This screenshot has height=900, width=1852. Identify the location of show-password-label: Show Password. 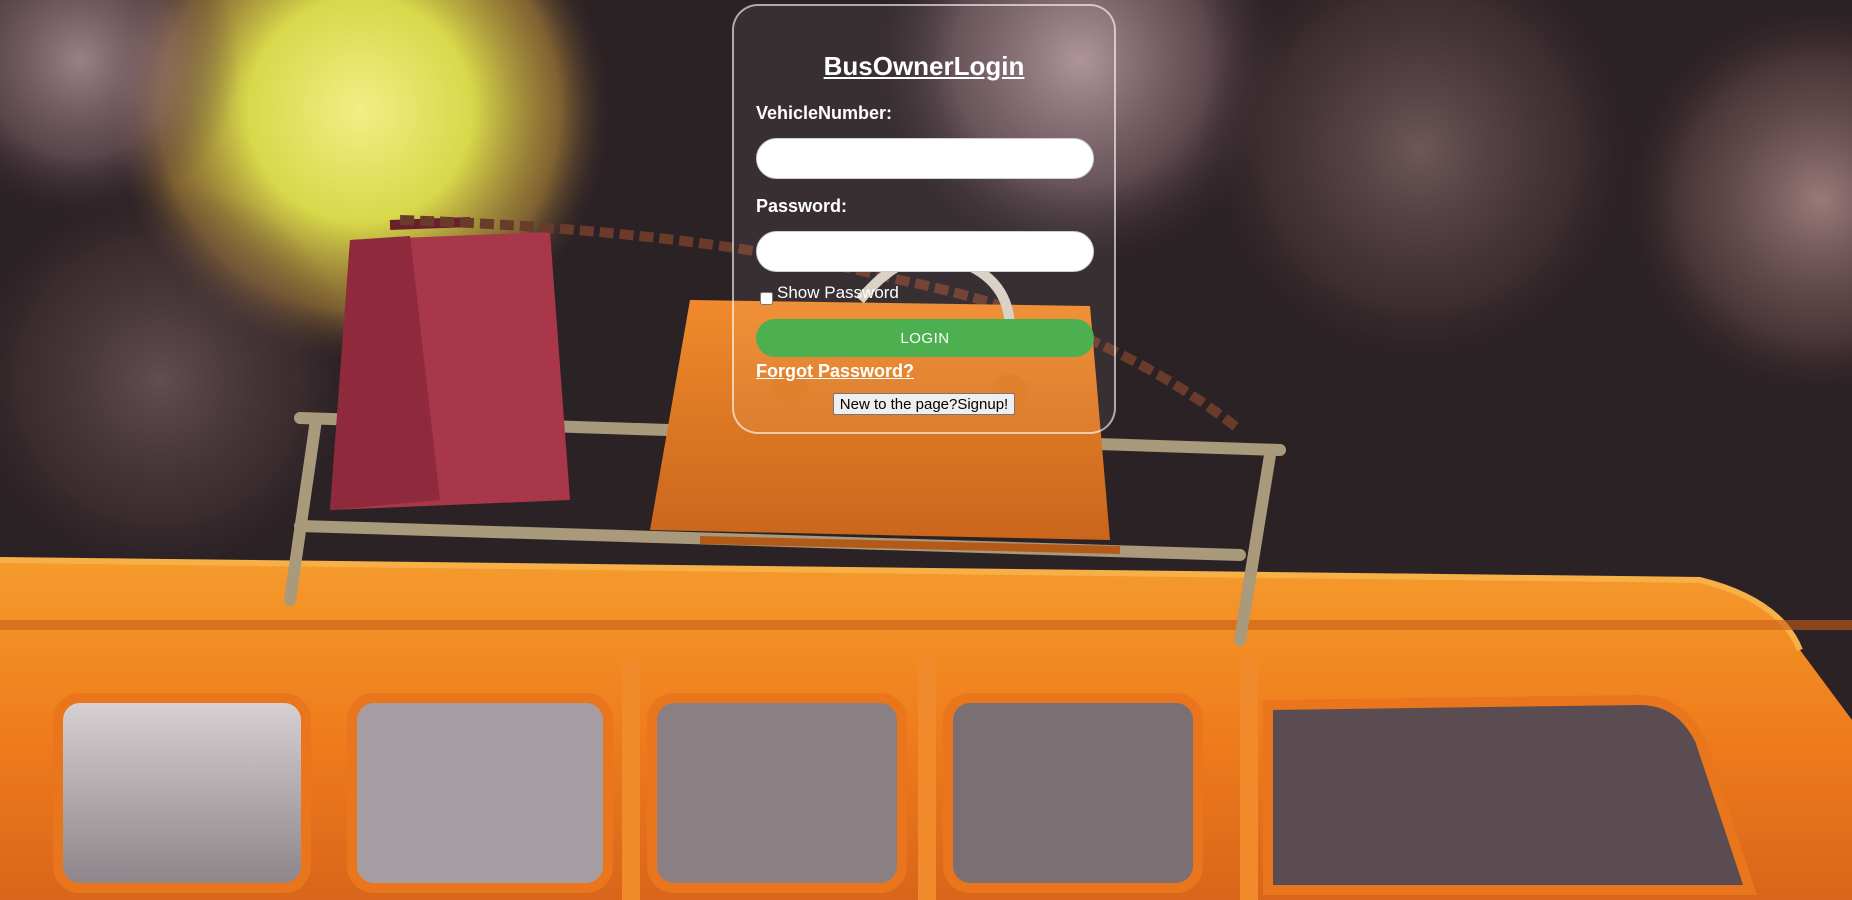
(838, 293).